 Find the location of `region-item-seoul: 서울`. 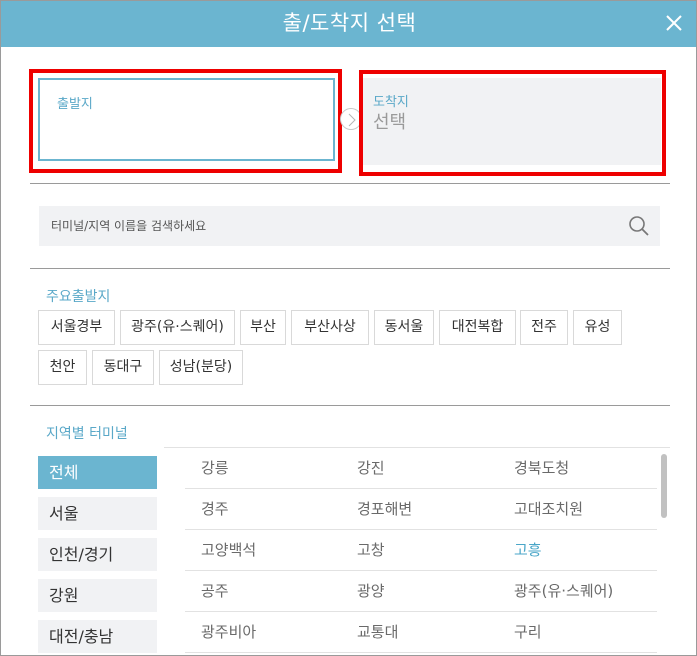

region-item-seoul: 서울 is located at coordinates (97, 513).